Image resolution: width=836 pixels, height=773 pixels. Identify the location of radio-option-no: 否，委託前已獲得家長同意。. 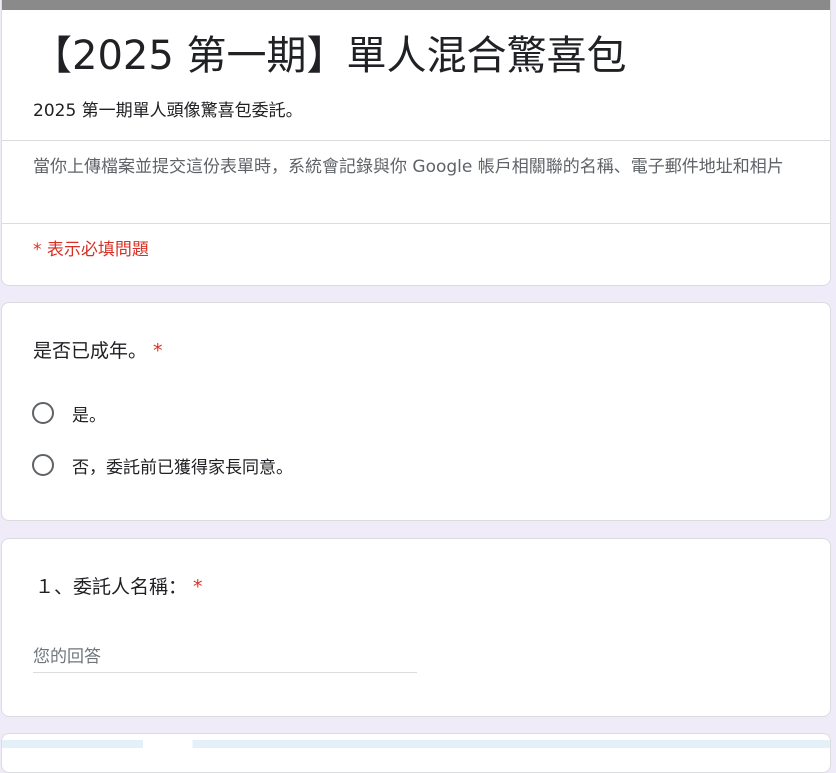
(162, 465).